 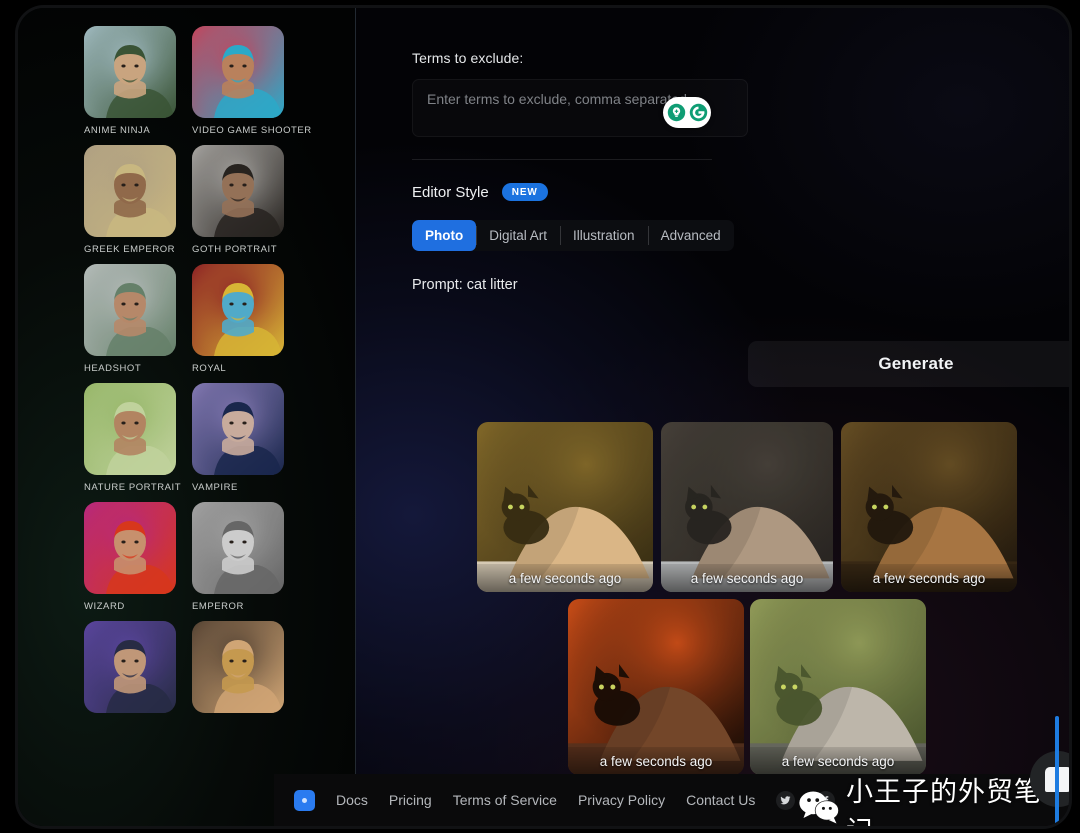 I want to click on gallery-row: HEADSHOT ROYAL, so click(x=194, y=319).